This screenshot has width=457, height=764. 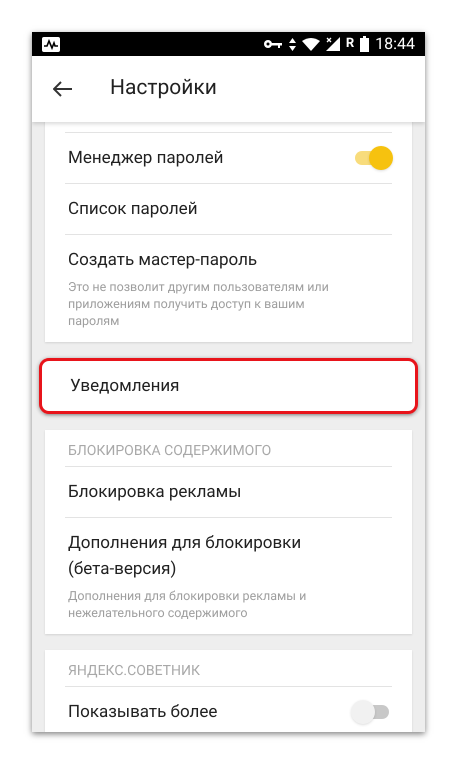 I want to click on roaming-indicator: R, so click(x=350, y=44).